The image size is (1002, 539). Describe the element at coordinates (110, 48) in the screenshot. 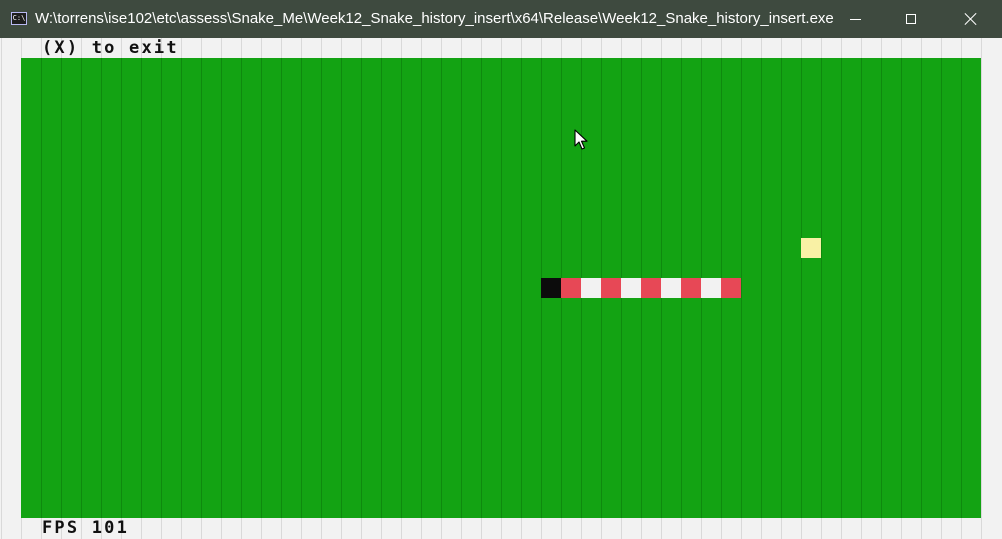

I see `exit-hint: (X) to exit` at that location.